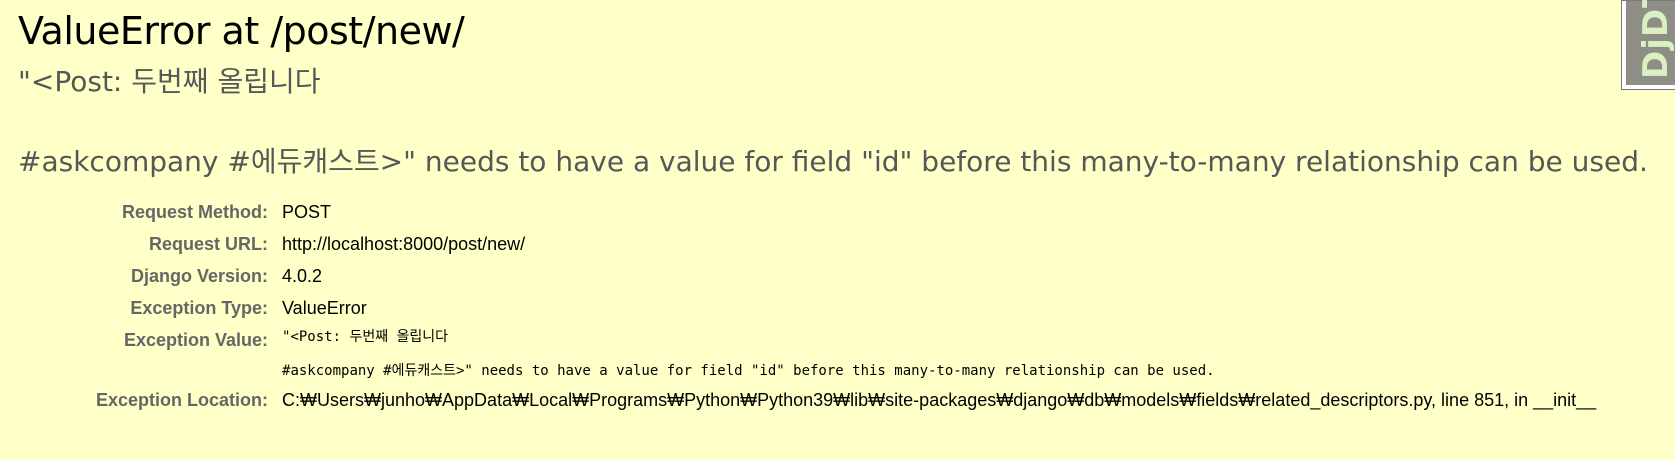 The width and height of the screenshot is (1675, 460). What do you see at coordinates (182, 400) in the screenshot?
I see `meta-label: Exception Location:` at bounding box center [182, 400].